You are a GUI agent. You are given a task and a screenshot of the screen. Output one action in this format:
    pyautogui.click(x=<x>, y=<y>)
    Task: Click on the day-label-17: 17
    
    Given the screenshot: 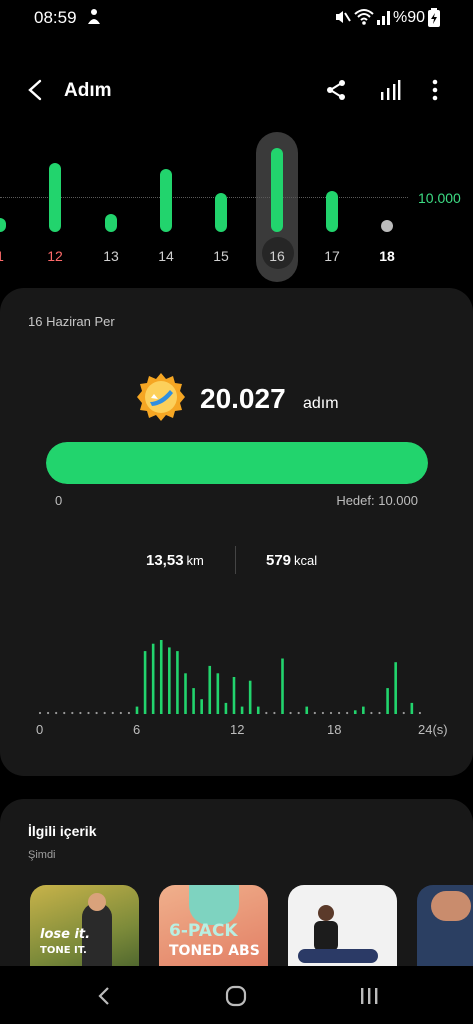 What is the action you would take?
    pyautogui.click(x=332, y=256)
    